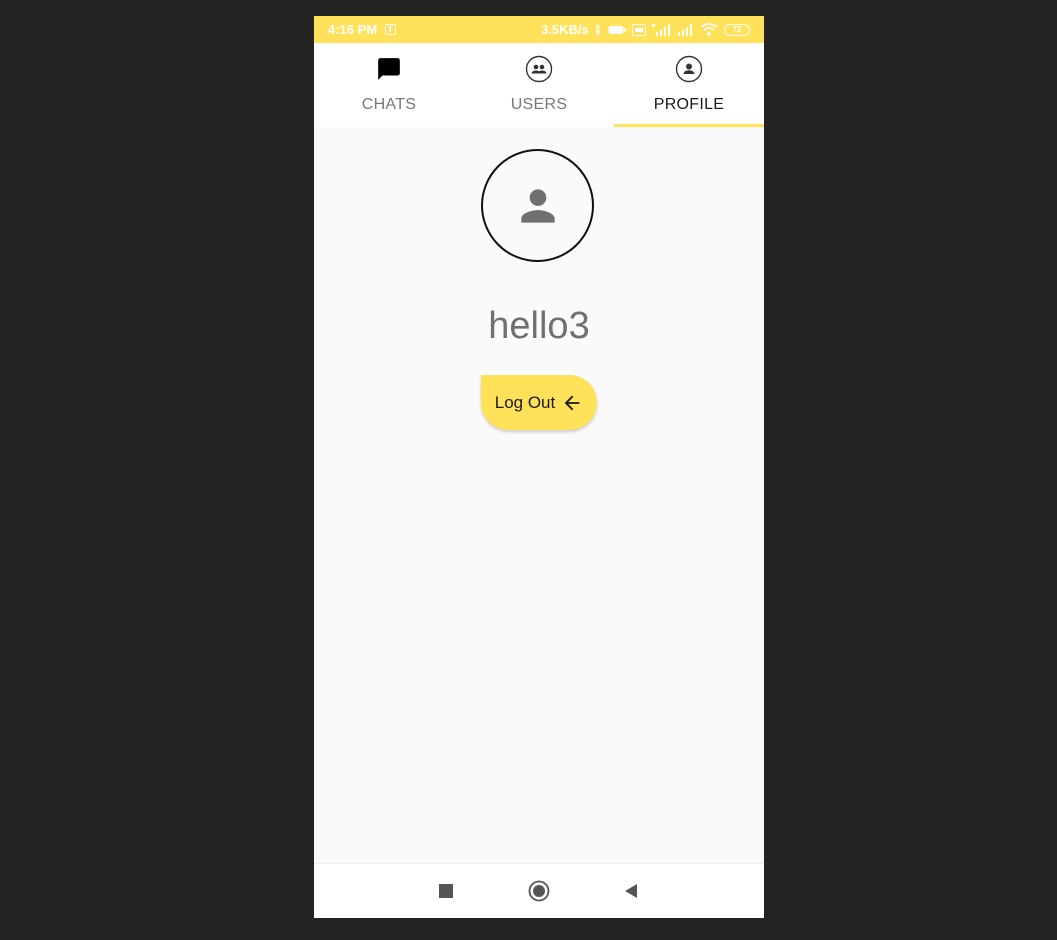 This screenshot has width=1057, height=940. Describe the element at coordinates (389, 85) in the screenshot. I see `tab-chats: CHATS` at that location.